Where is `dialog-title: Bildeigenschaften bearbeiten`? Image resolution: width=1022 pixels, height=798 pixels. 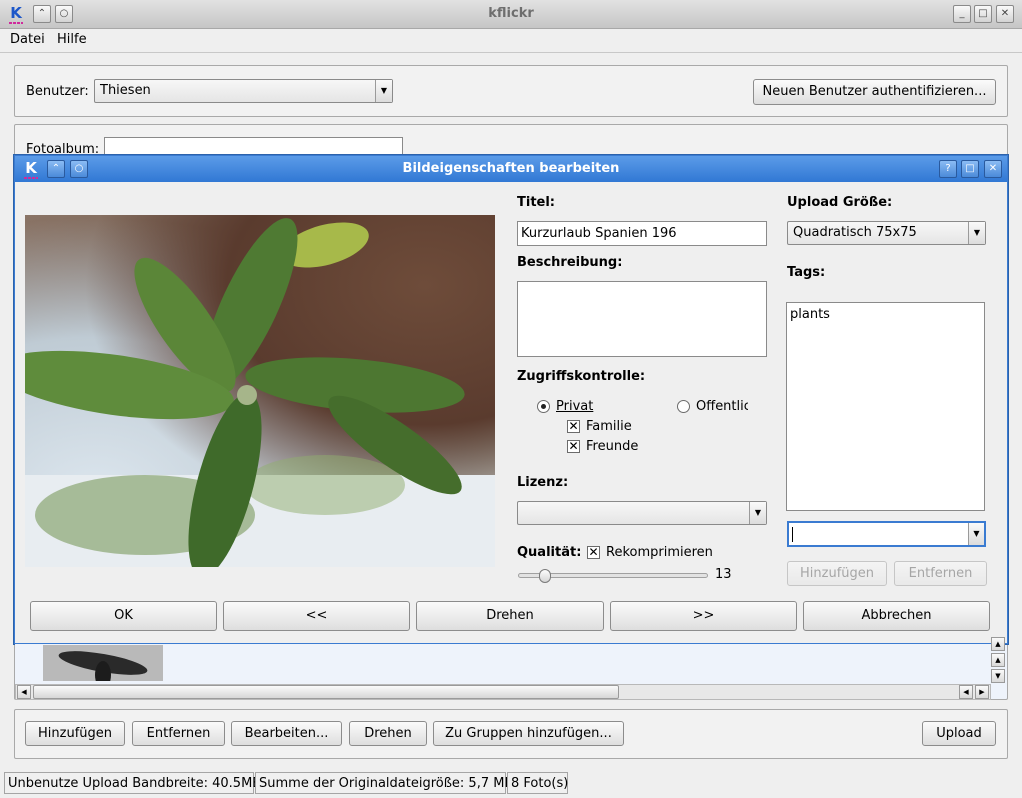
dialog-title: Bildeigenschaften bearbeiten is located at coordinates (511, 168).